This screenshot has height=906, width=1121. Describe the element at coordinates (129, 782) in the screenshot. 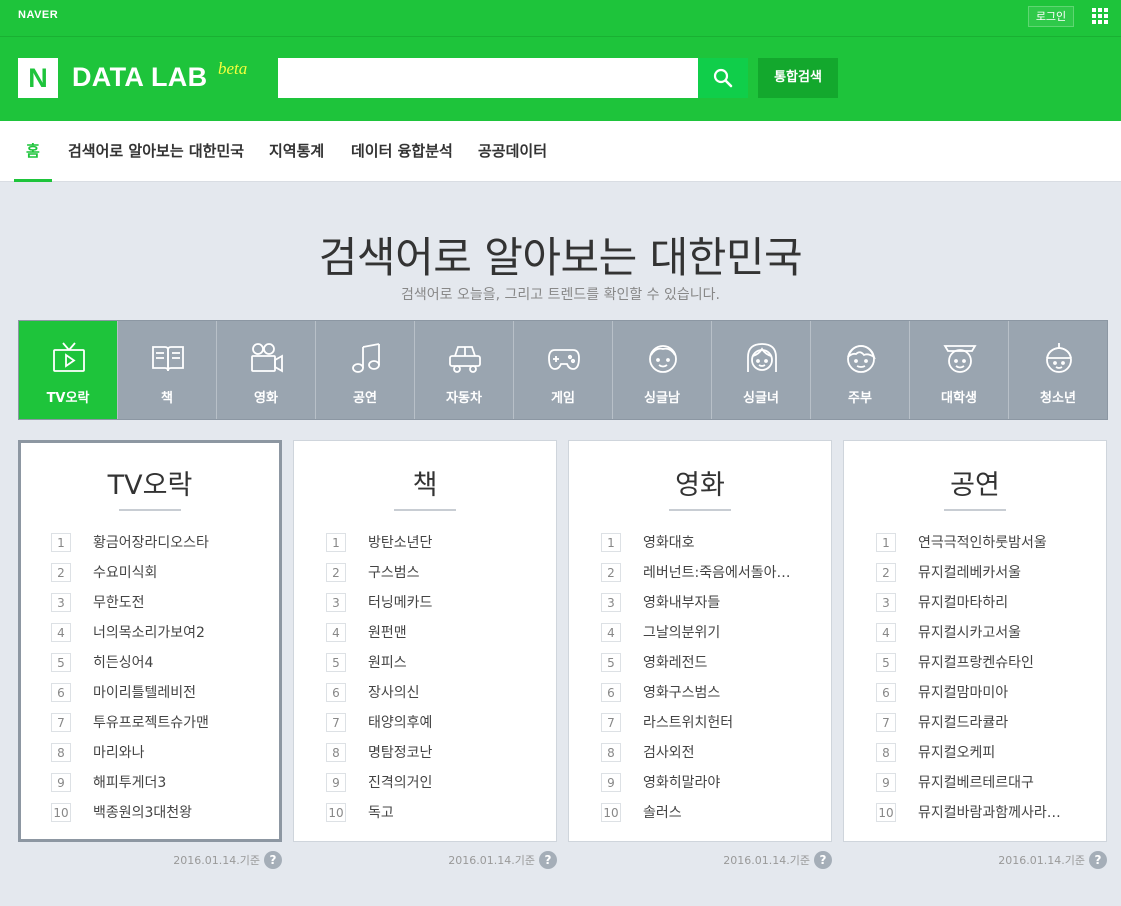

I see `rank-keyword: 해피투게더3` at that location.